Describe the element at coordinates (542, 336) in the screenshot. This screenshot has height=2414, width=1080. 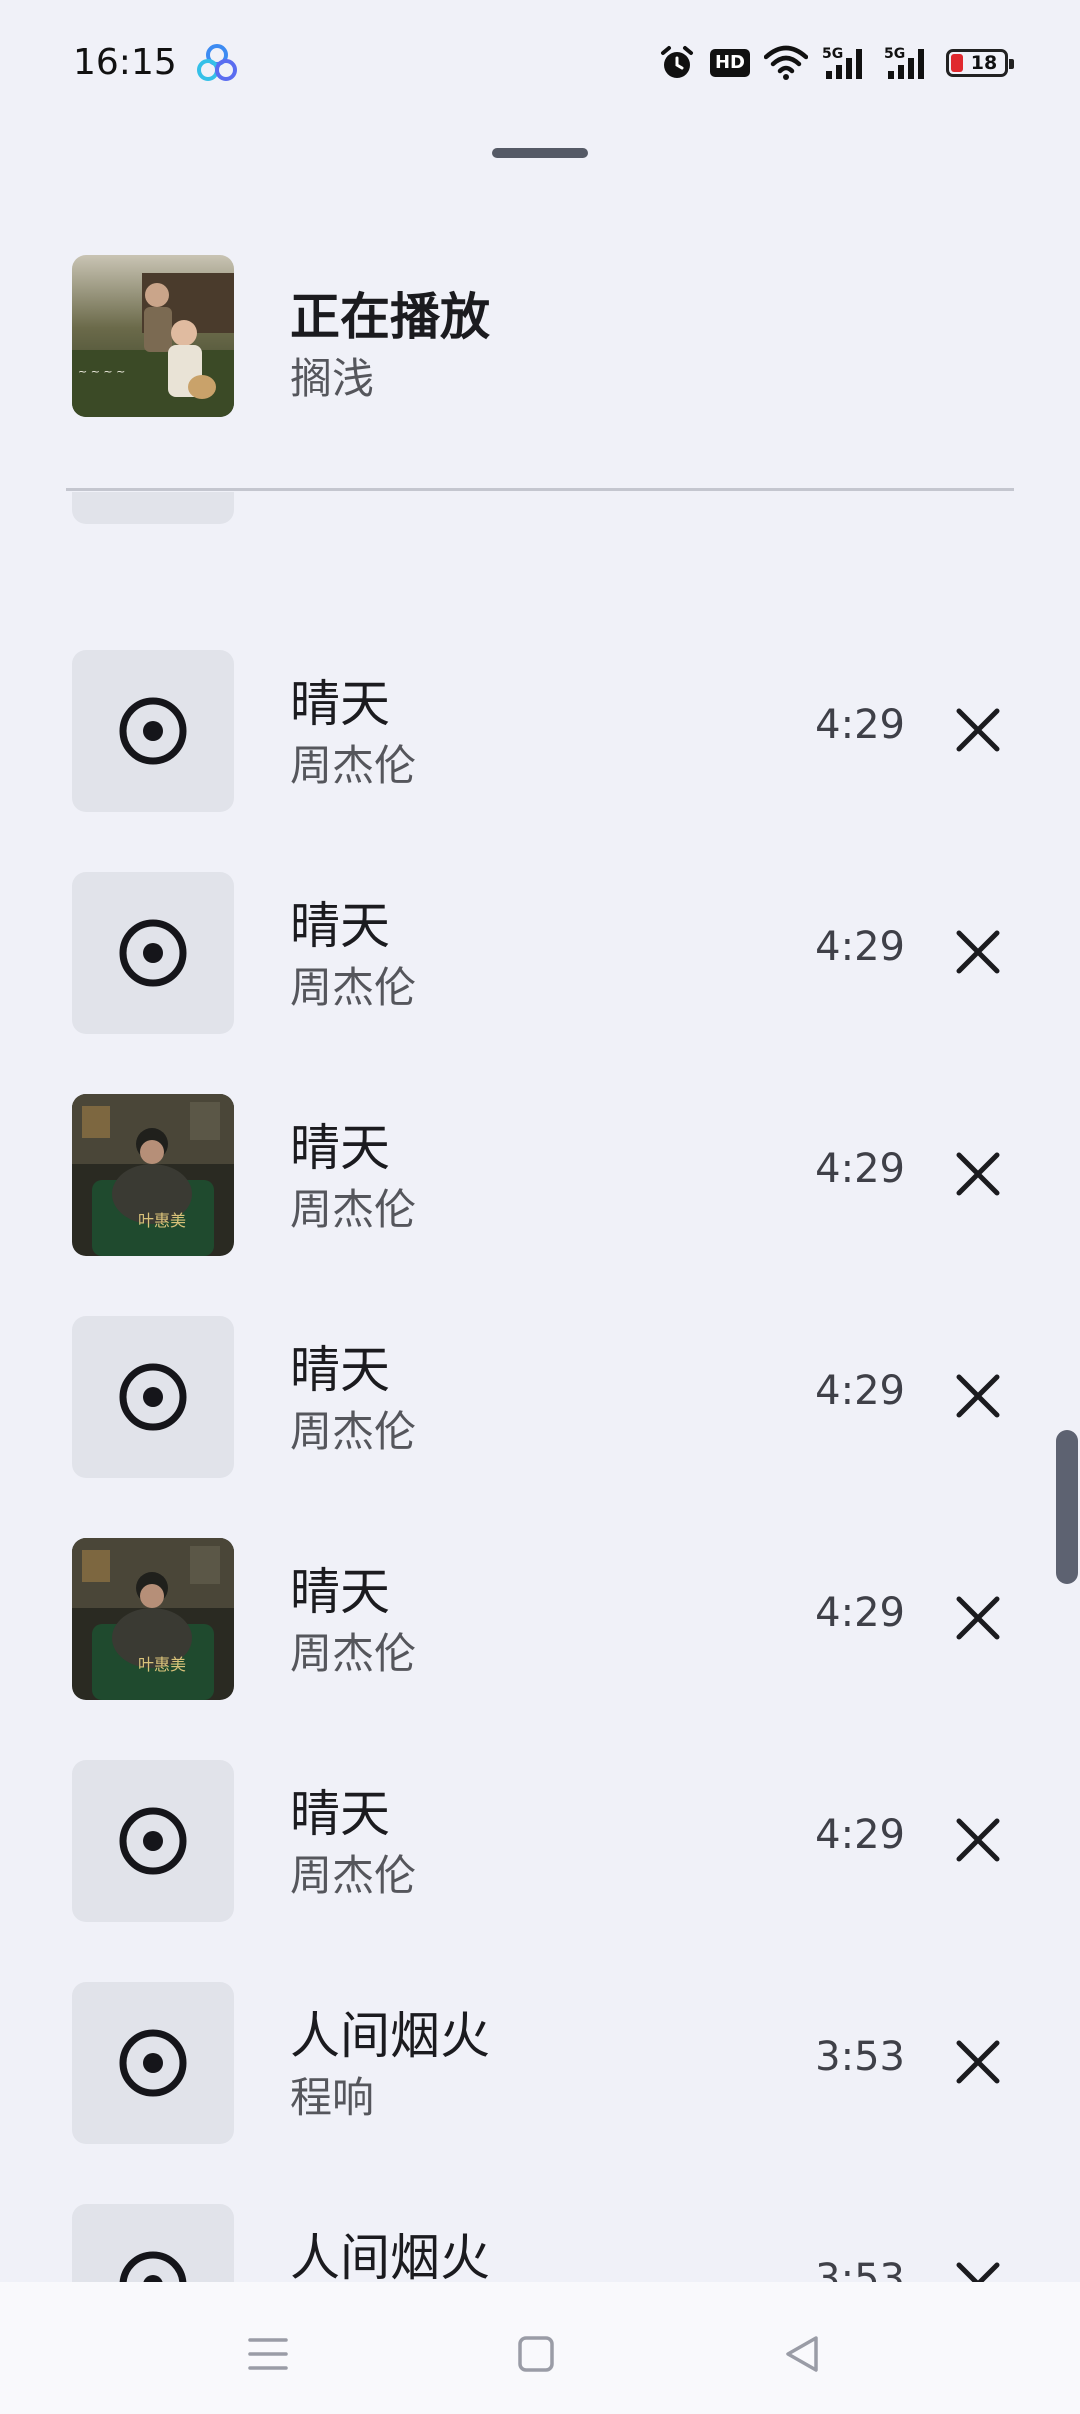
I see `now-playing-header: ~ ~ ~ ~ 正在播放 搁浅` at that location.